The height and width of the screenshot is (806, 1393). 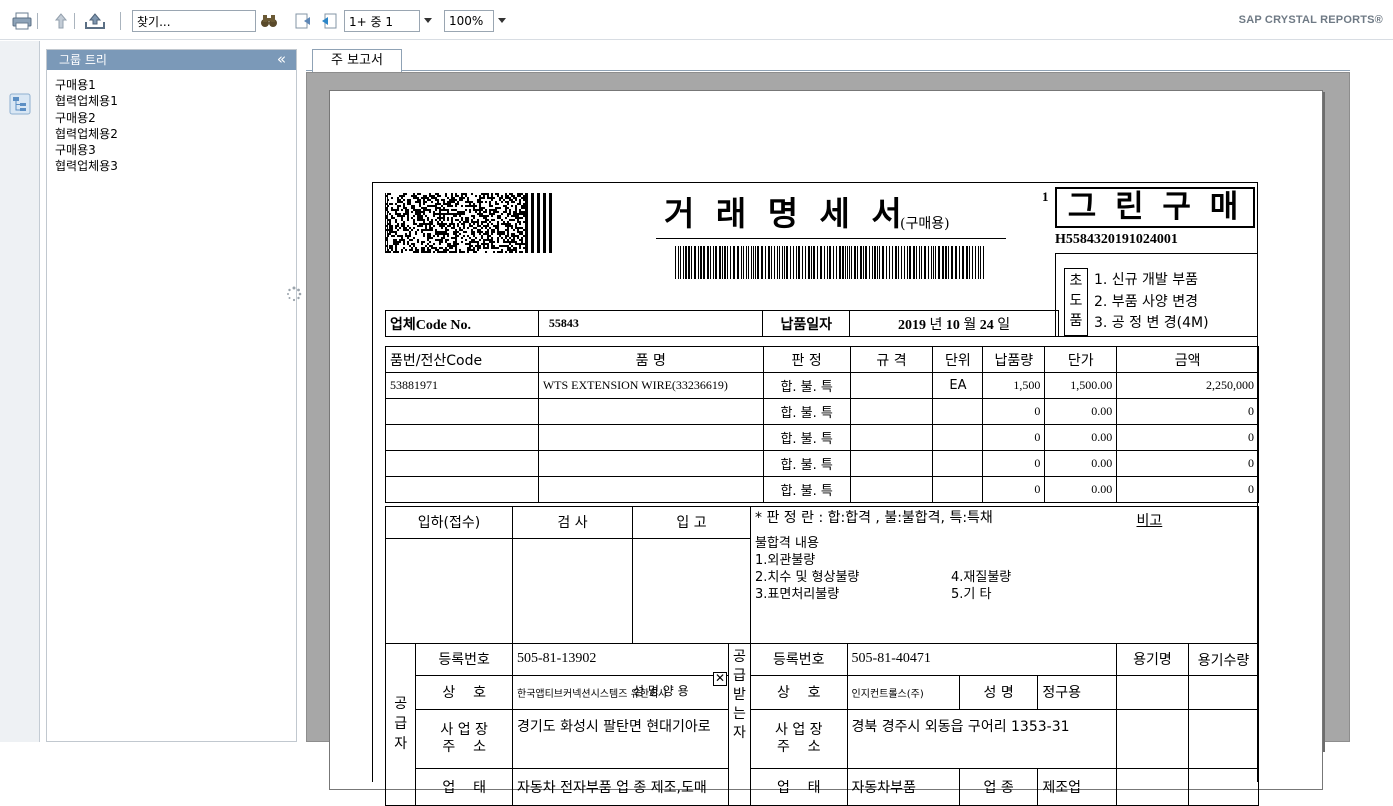 I want to click on report-tab-bar: 주 보고서, so click(x=828, y=60).